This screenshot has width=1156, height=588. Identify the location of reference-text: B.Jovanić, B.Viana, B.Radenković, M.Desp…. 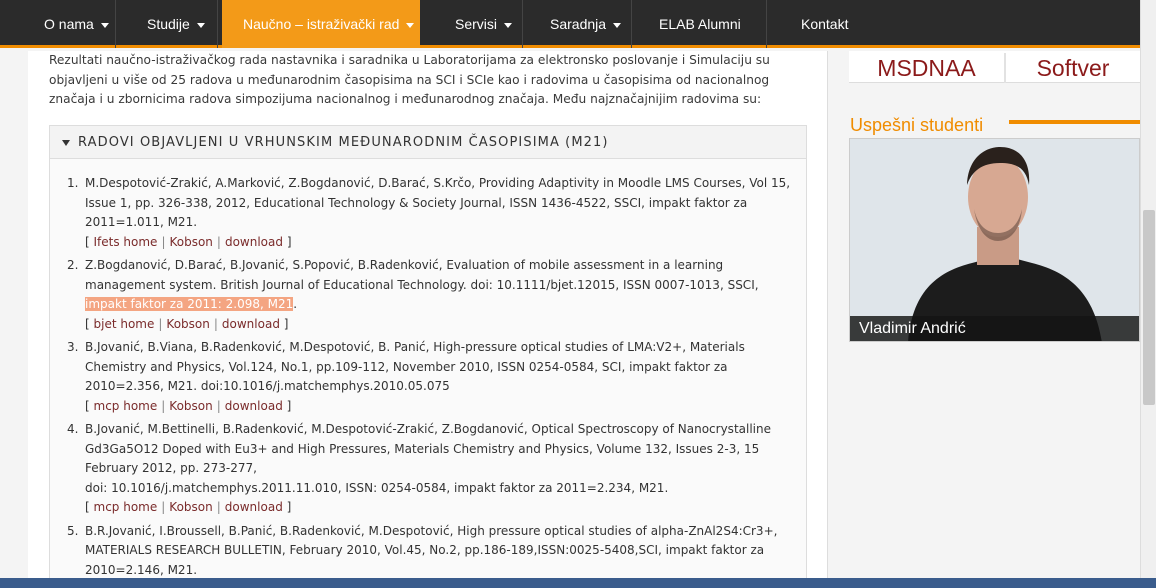
(415, 366).